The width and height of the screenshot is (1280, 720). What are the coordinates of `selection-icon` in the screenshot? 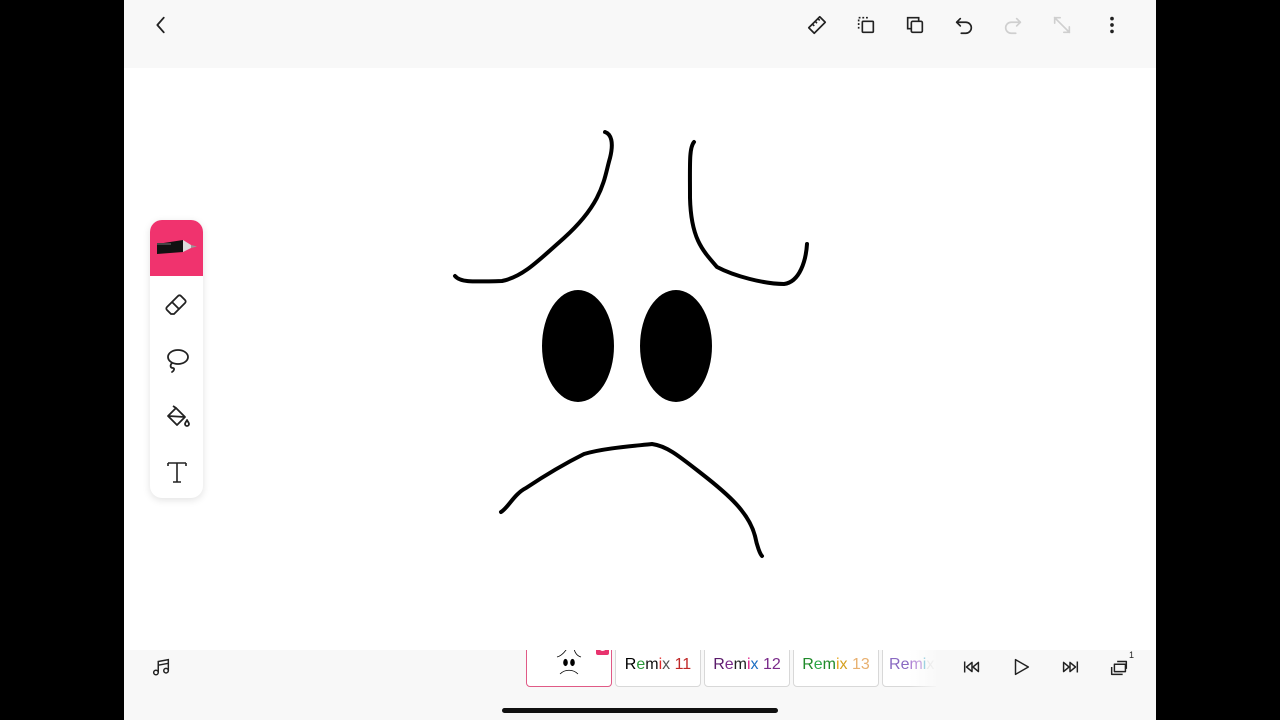 It's located at (866, 25).